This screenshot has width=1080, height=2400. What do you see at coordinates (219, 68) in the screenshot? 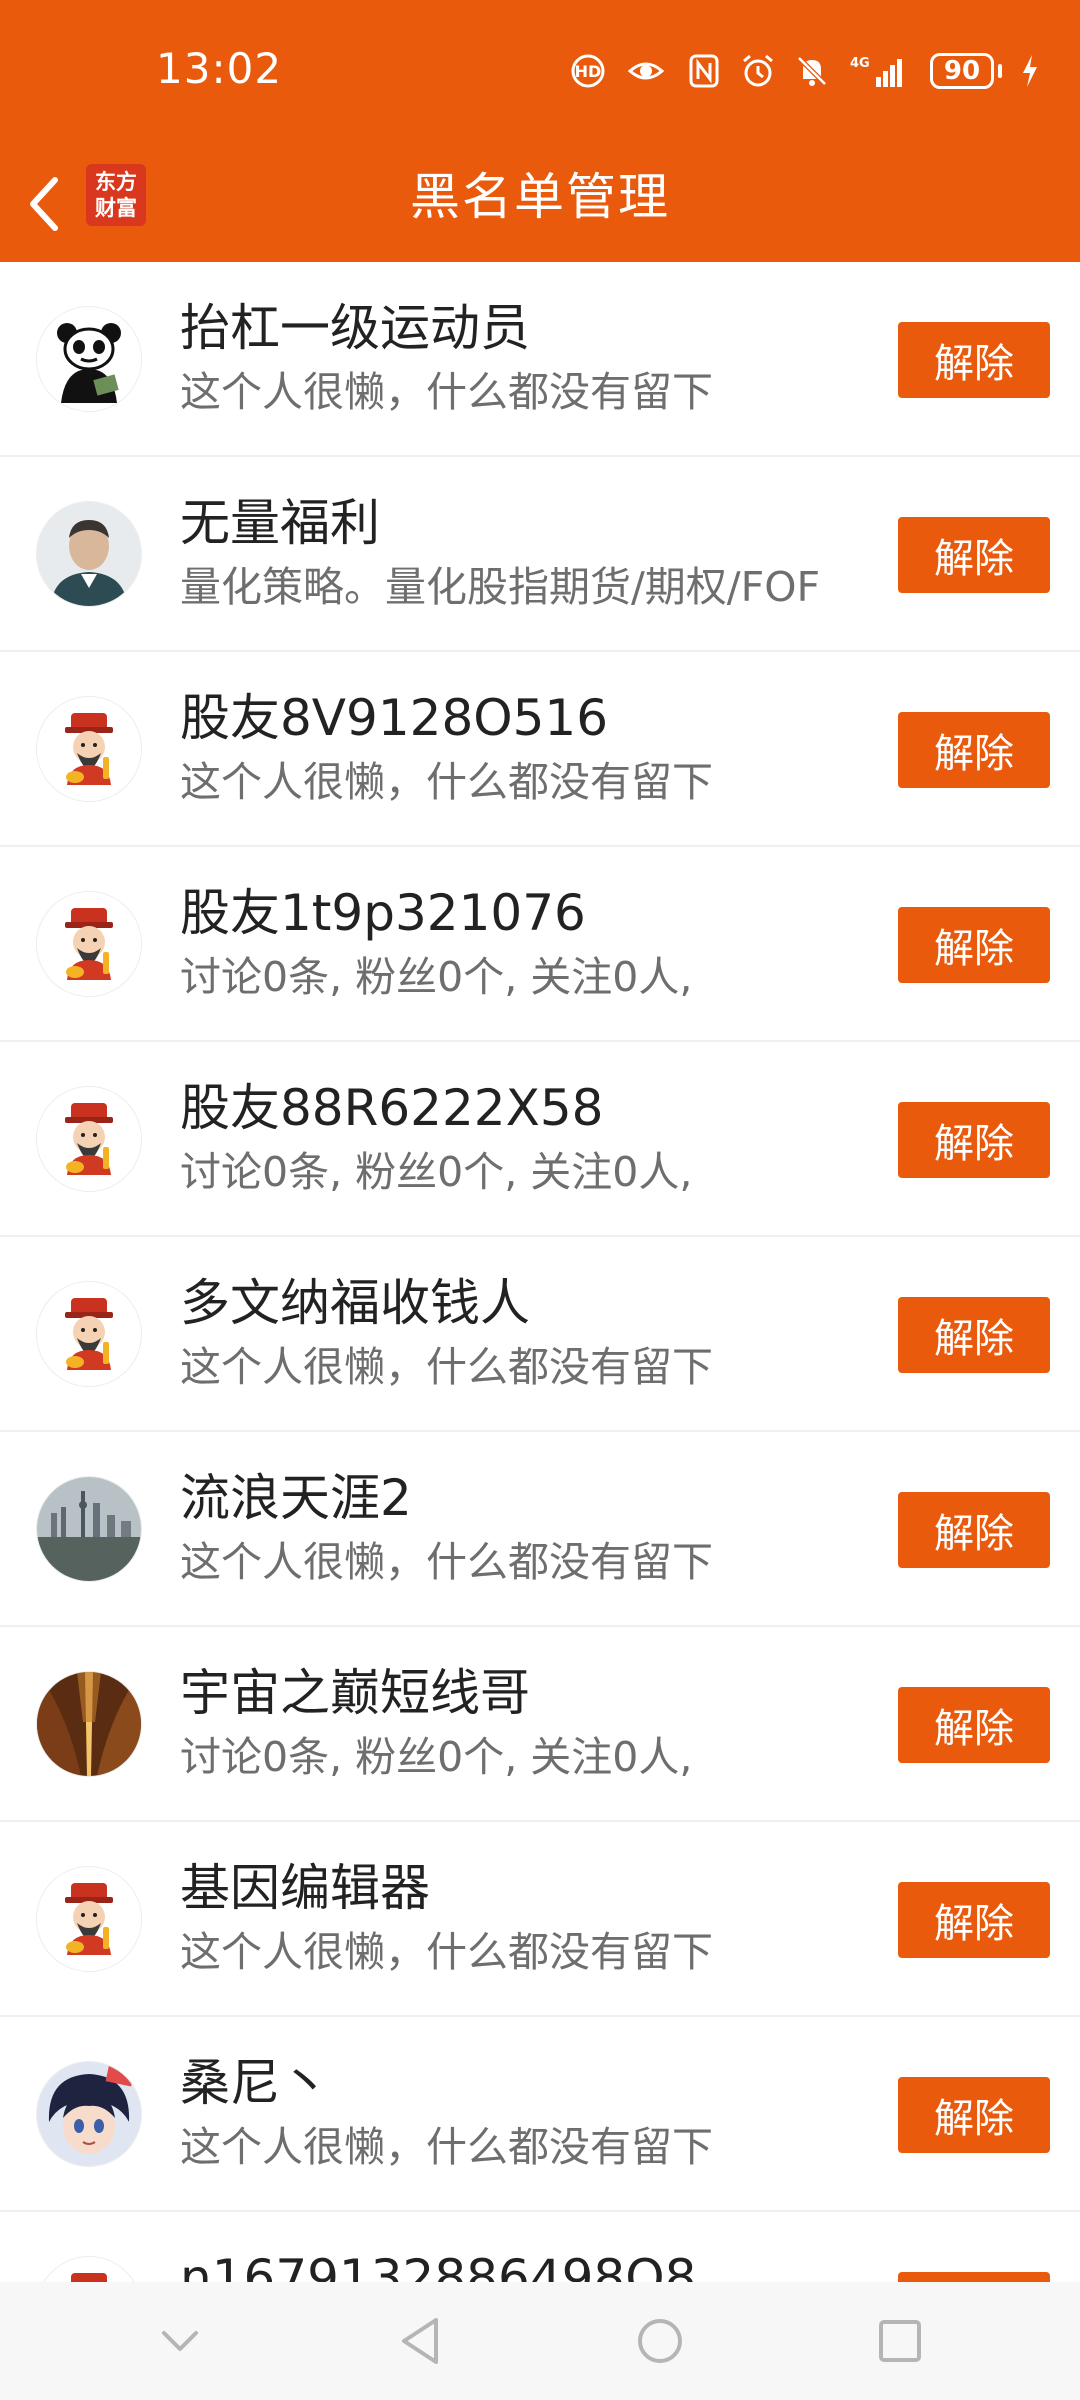
I see `status-time: 13:02` at bounding box center [219, 68].